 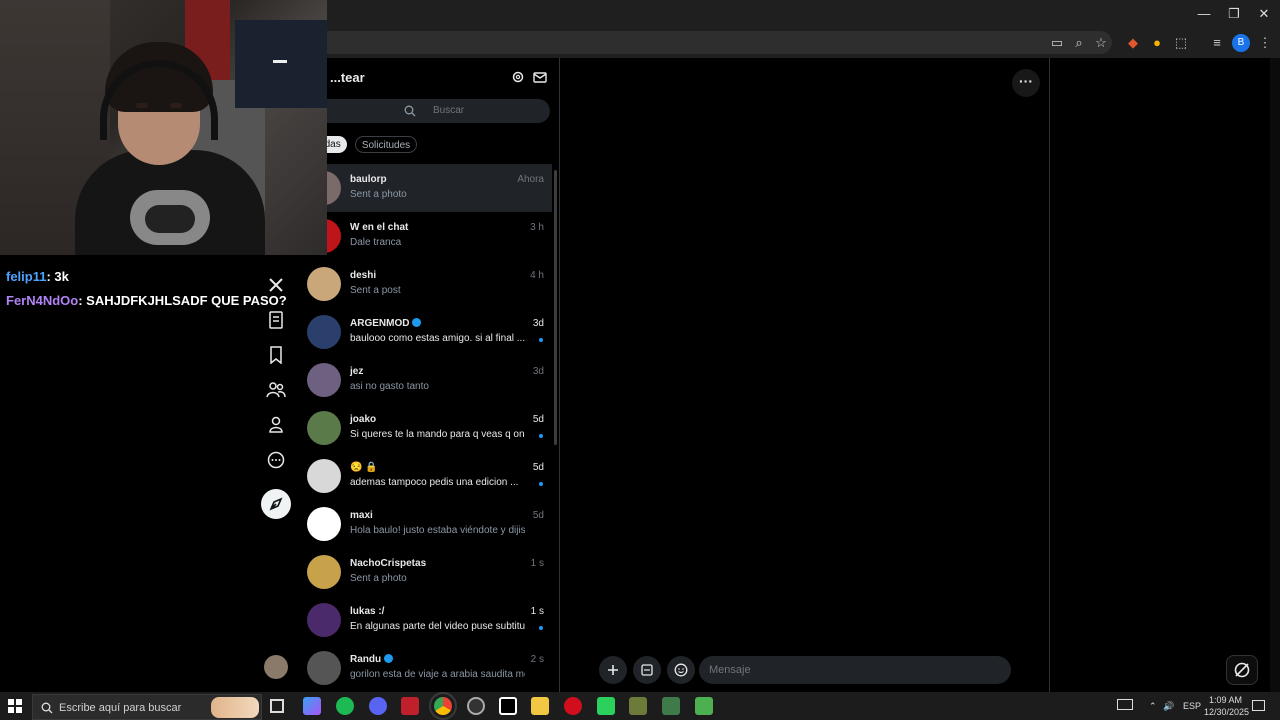 What do you see at coordinates (429, 380) in the screenshot?
I see `conversation-row: jez asi no gasto tanto 3d` at bounding box center [429, 380].